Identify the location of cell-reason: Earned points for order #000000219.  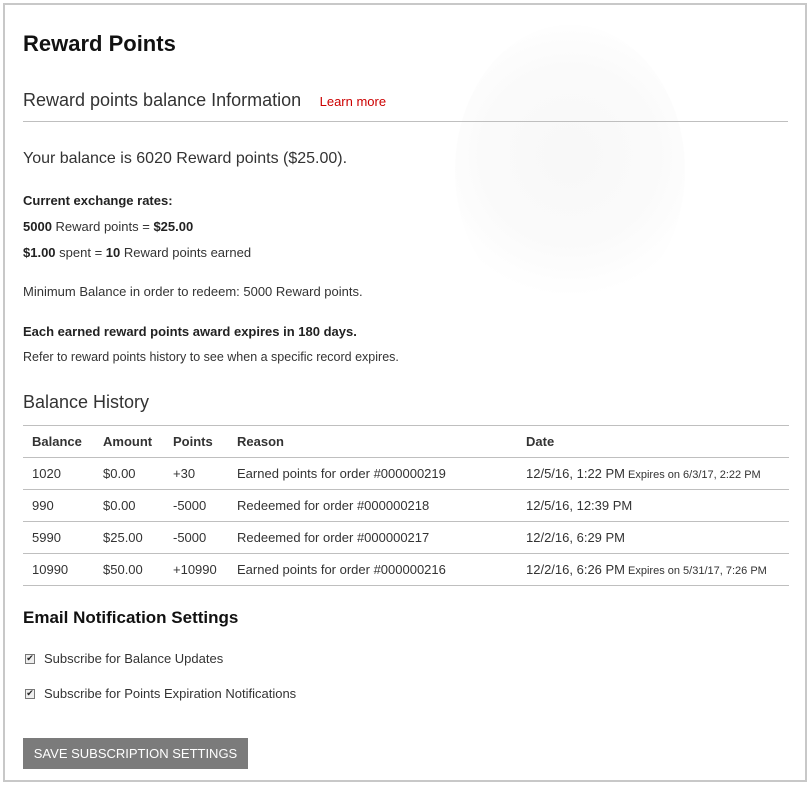
(341, 473).